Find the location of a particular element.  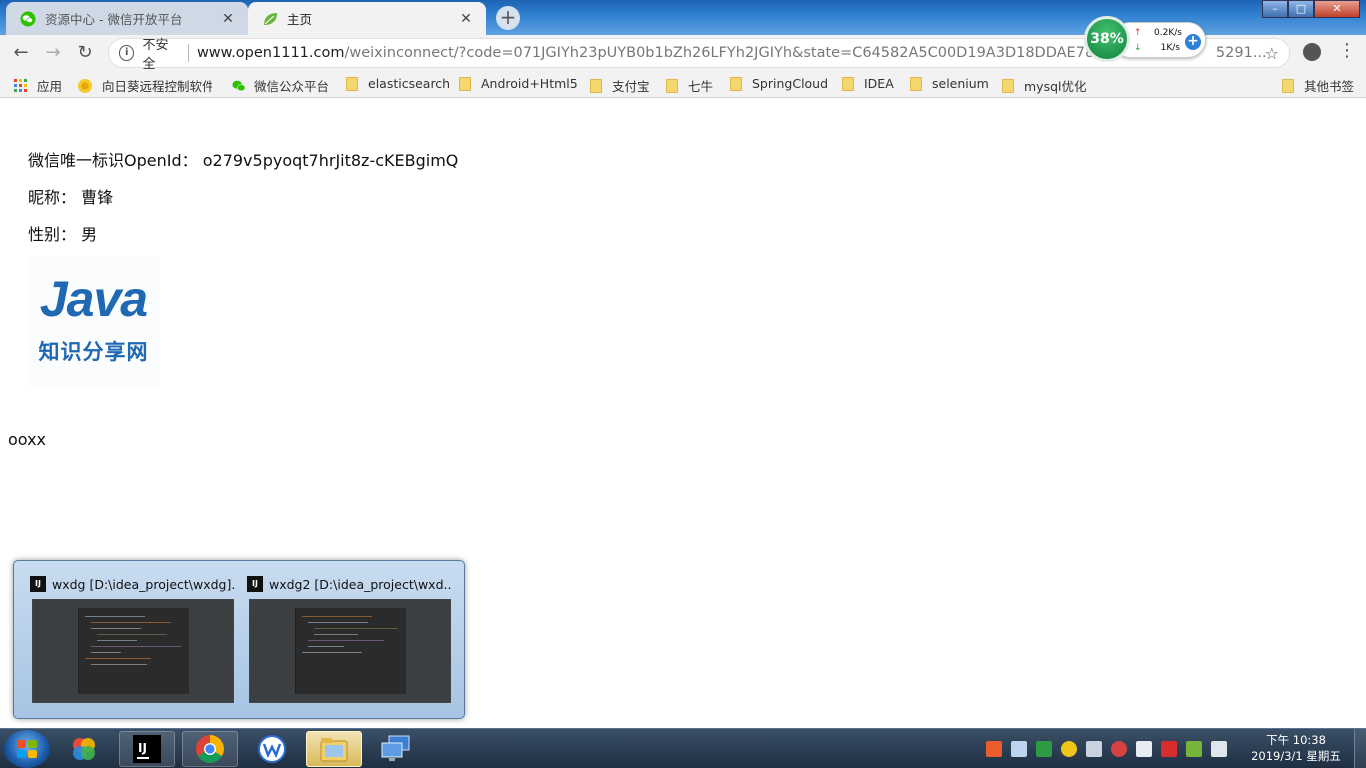

security-shield-icon is located at coordinates (1044, 749).